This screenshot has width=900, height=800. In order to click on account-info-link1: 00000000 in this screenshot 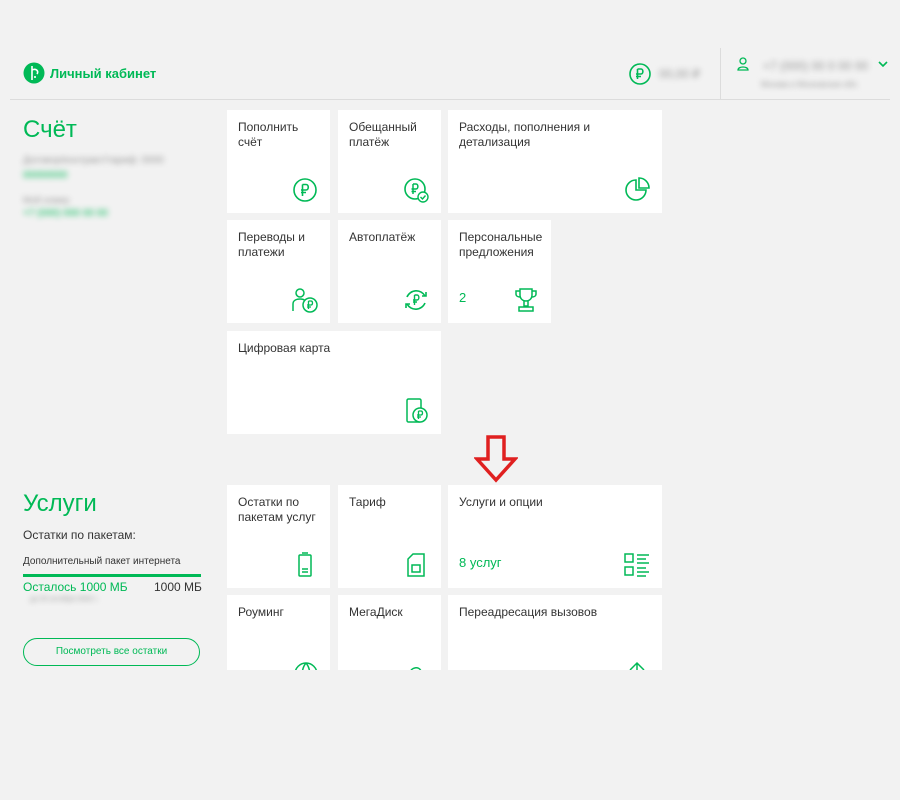, I will do `click(45, 175)`.